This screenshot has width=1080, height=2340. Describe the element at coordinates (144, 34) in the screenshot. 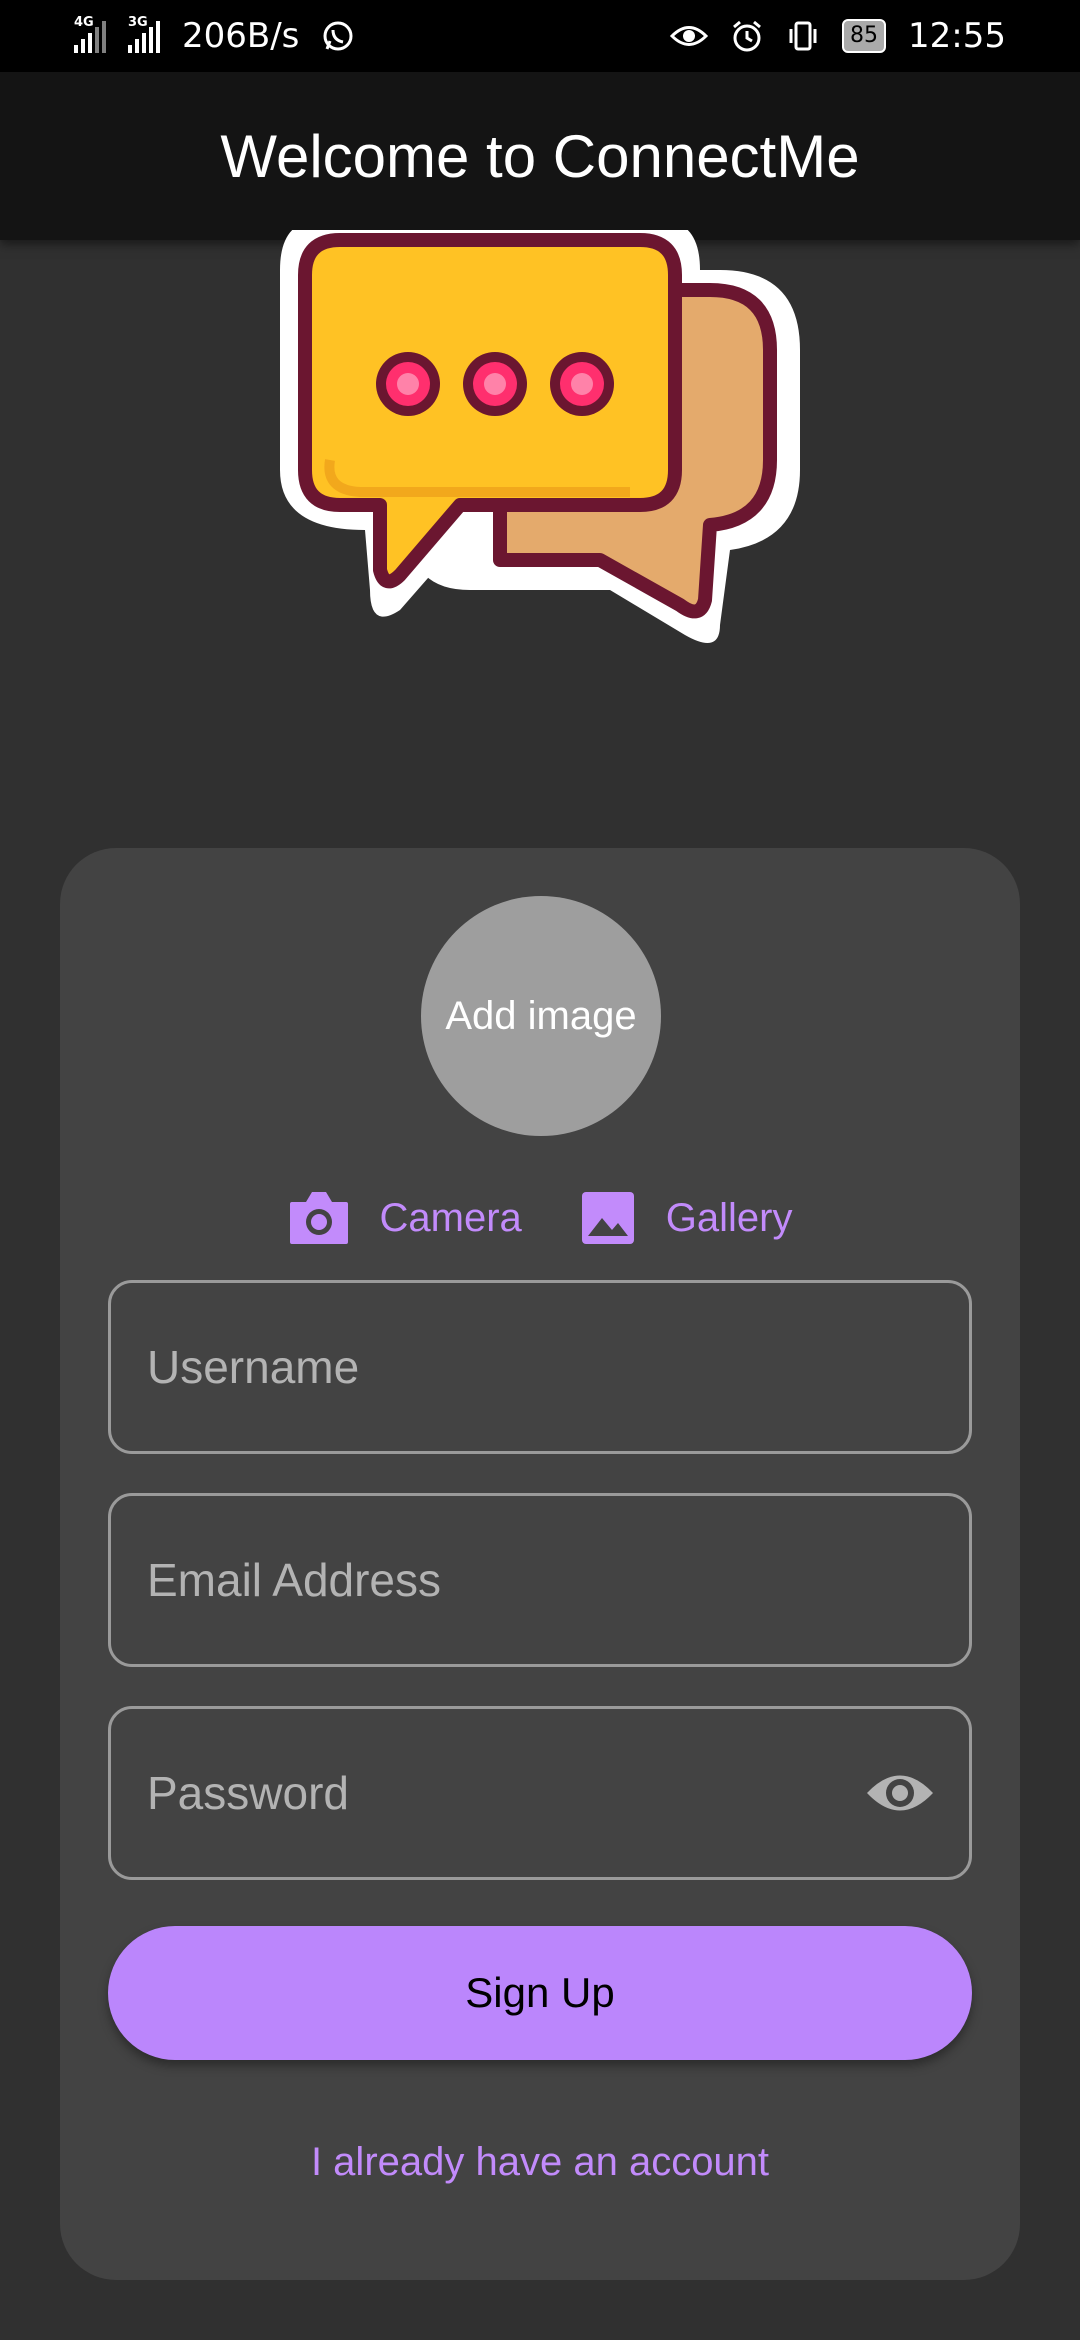

I see `signal-3g-icon: 3G` at that location.